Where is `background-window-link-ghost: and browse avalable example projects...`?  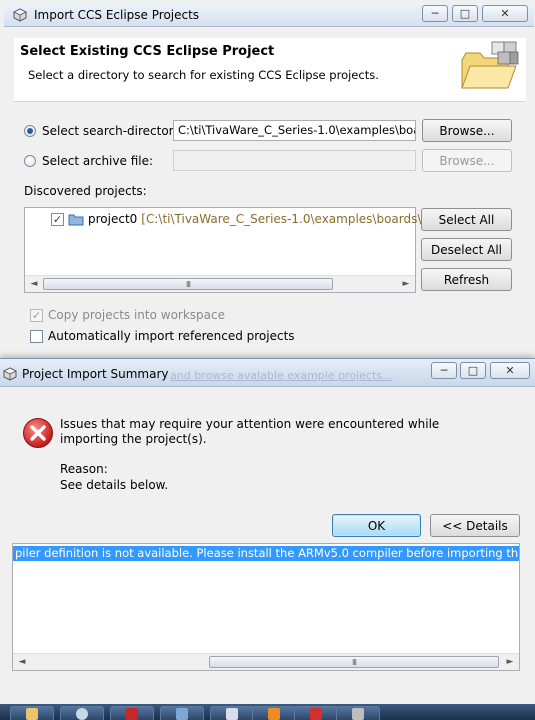
background-window-link-ghost: and browse avalable example projects... is located at coordinates (281, 375).